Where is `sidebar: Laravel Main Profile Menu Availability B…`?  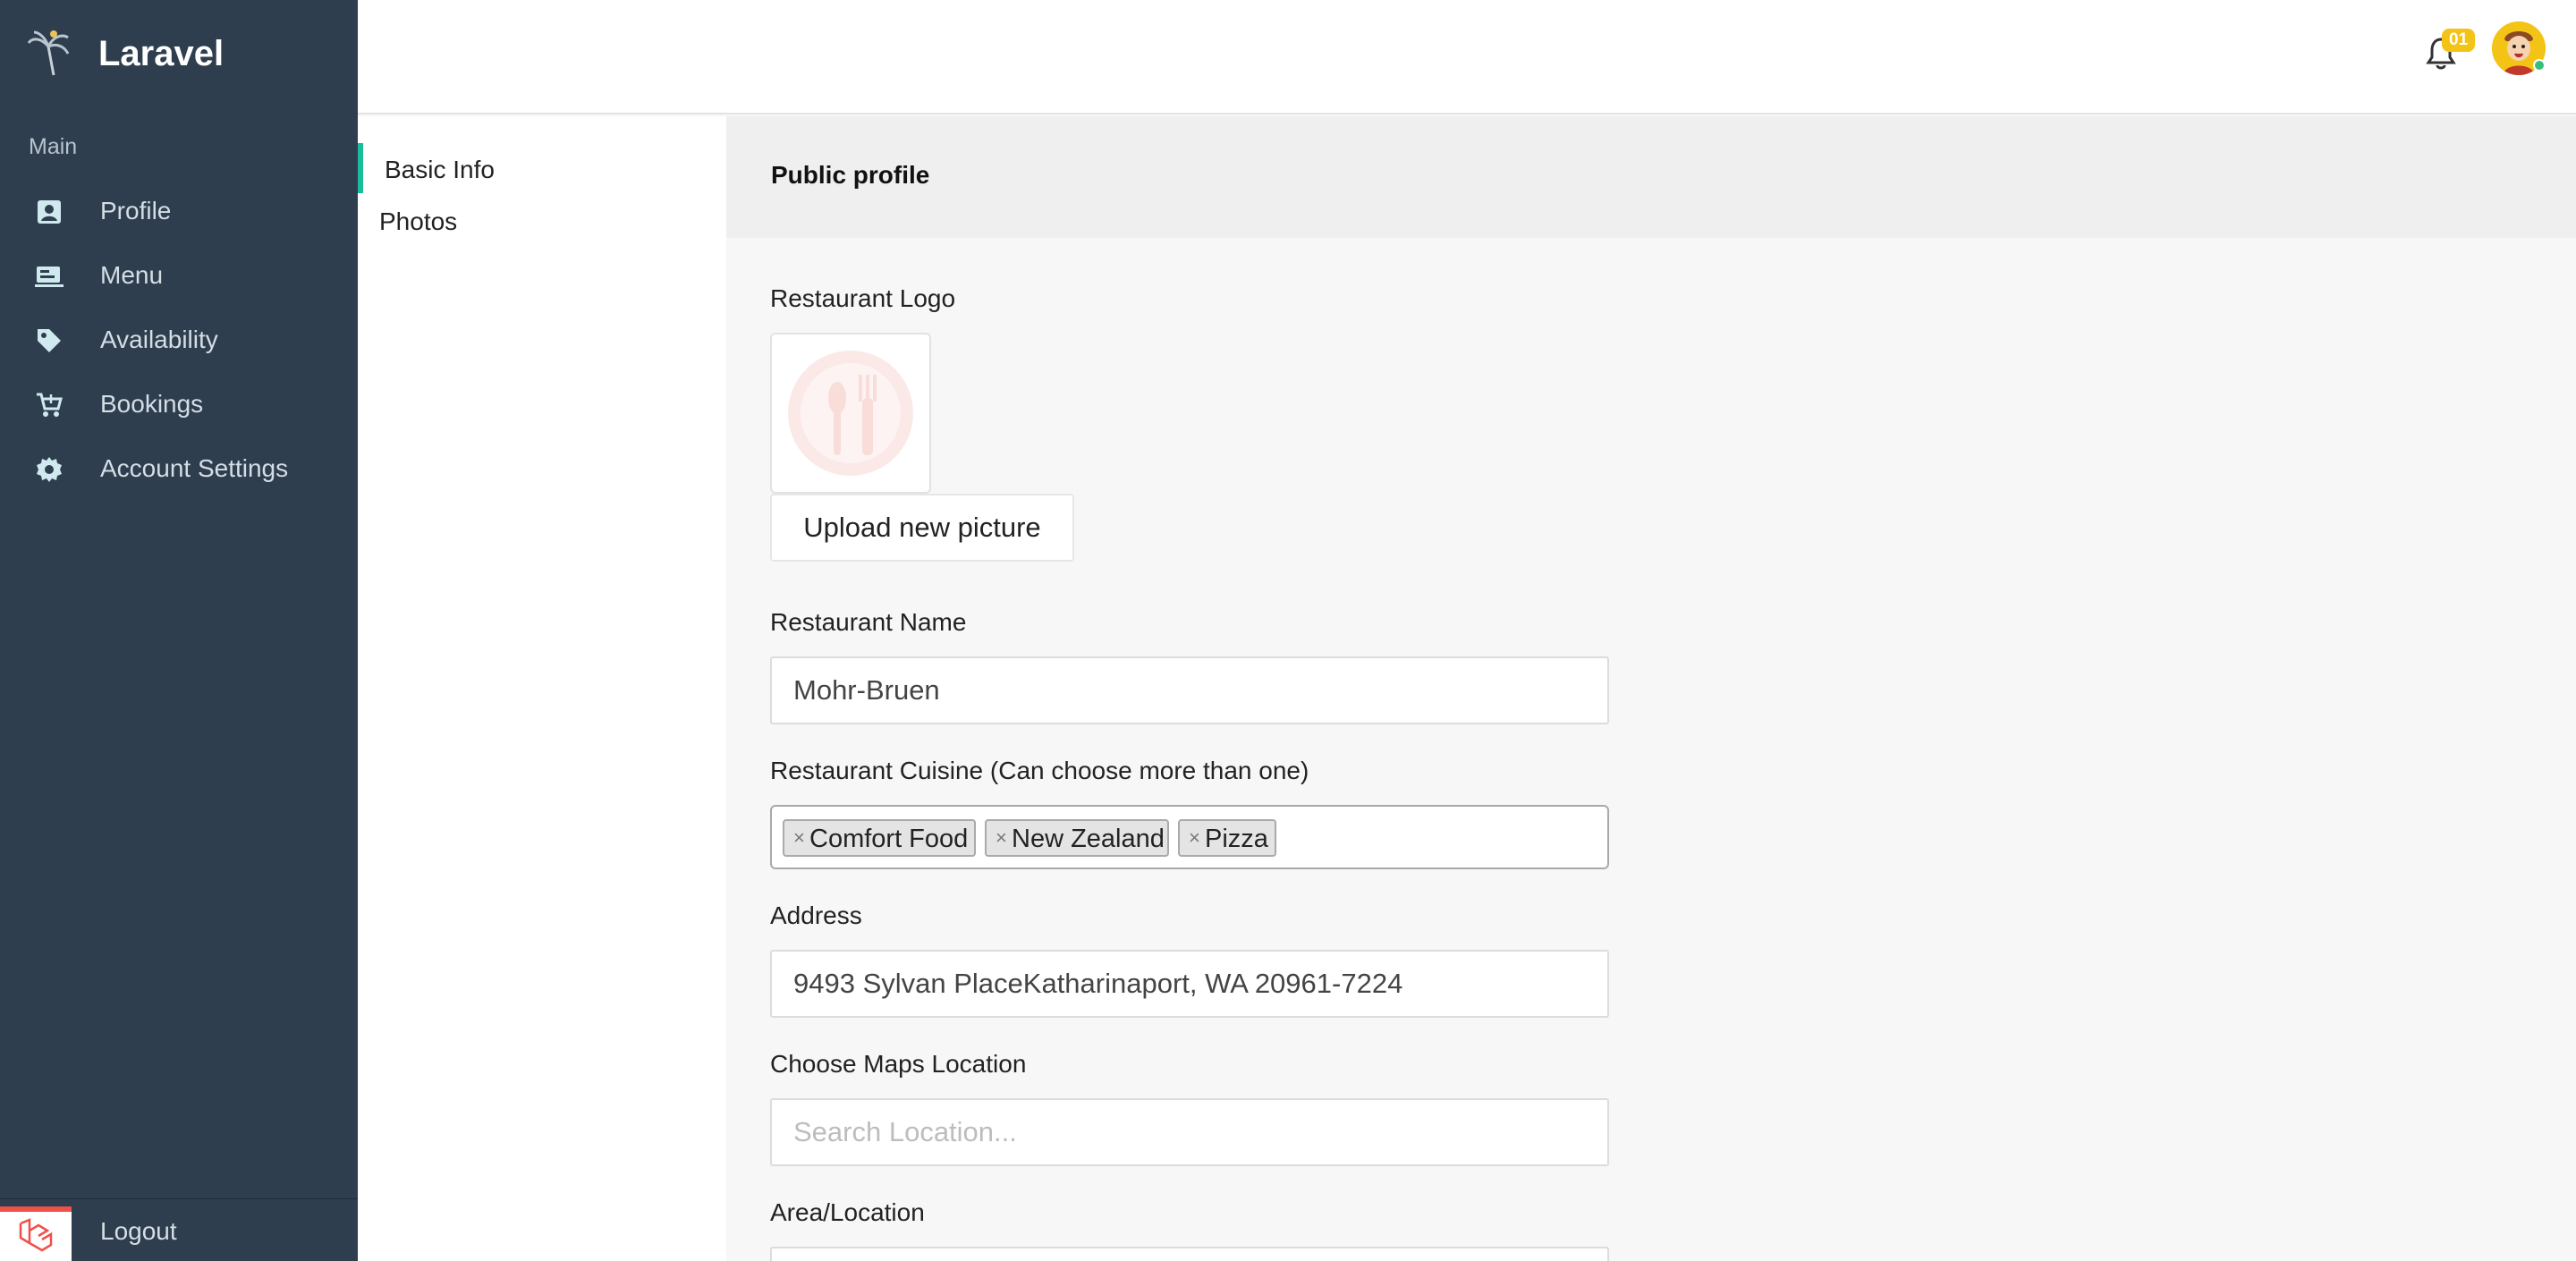
sidebar: Laravel Main Profile Menu Availability B… is located at coordinates (179, 630).